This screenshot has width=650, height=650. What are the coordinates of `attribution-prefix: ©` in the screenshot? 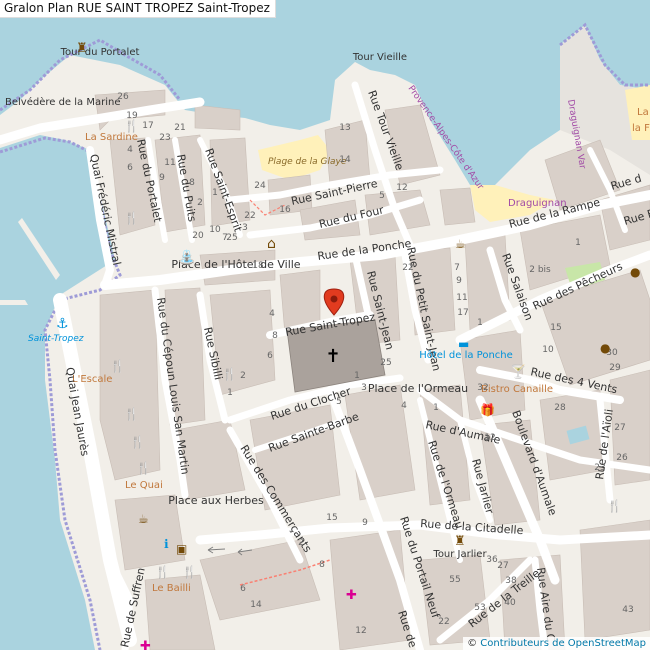 It's located at (474, 643).